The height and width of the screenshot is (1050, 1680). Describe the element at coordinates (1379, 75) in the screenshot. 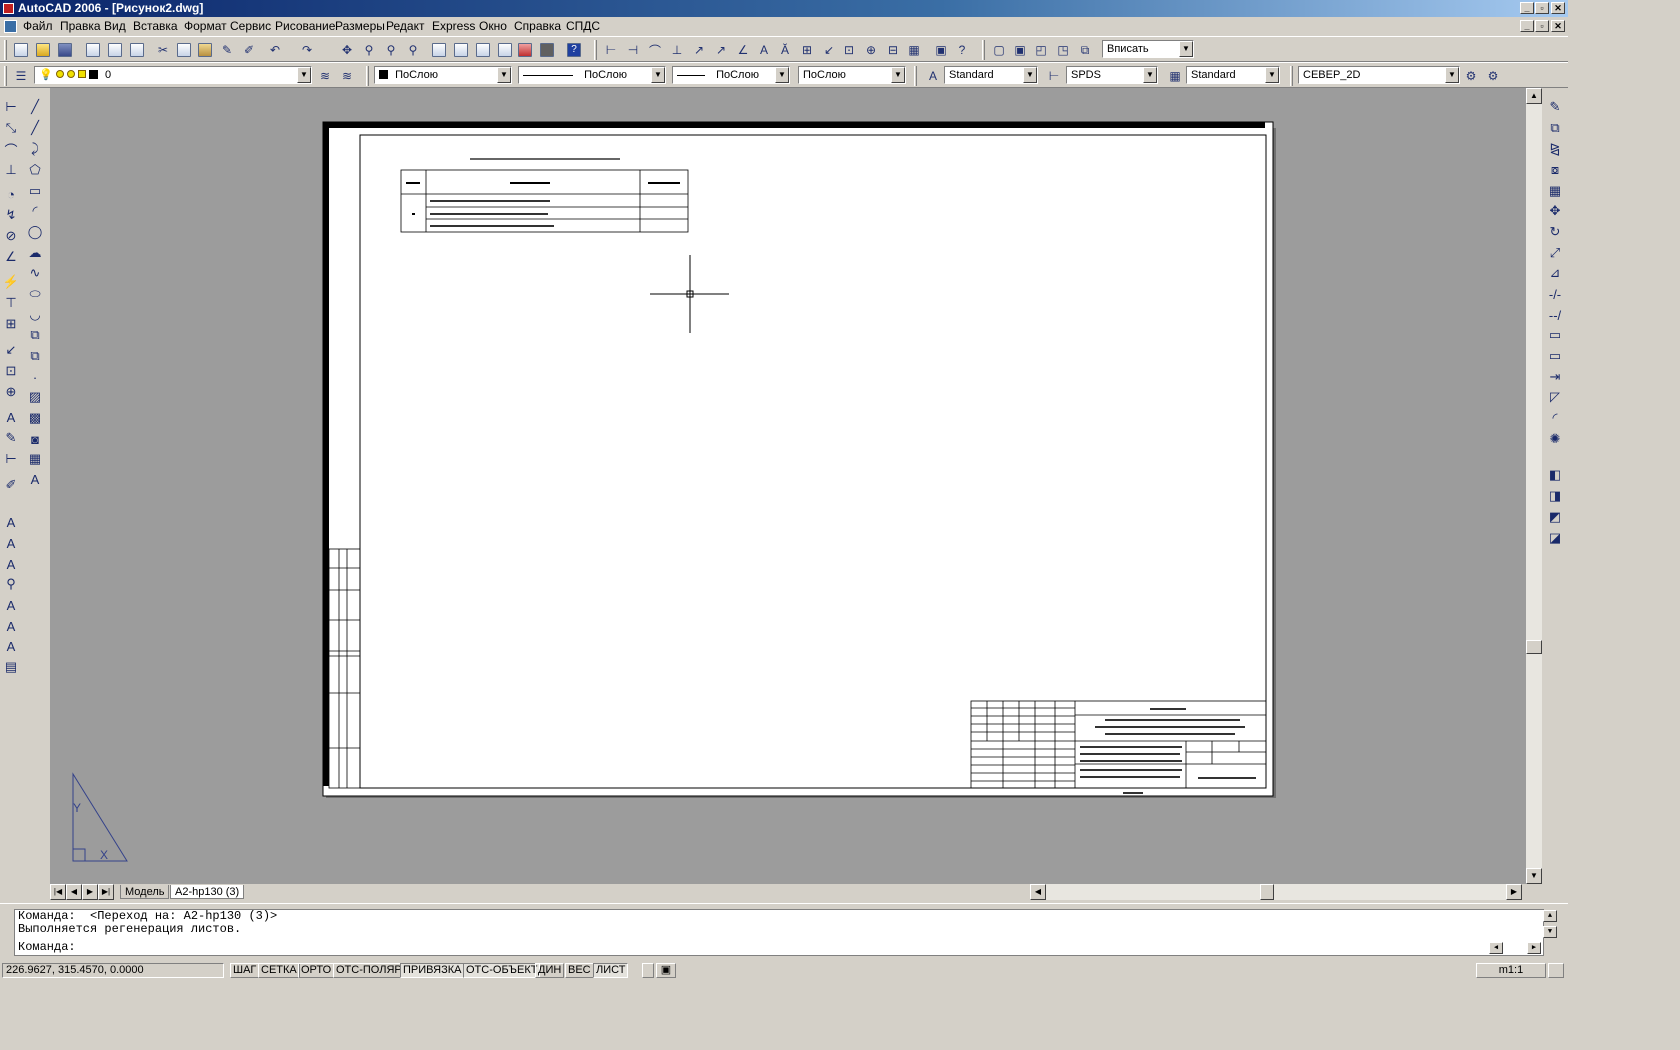

I see `spds-style-combo: СЕВЕР_2D ▼` at that location.